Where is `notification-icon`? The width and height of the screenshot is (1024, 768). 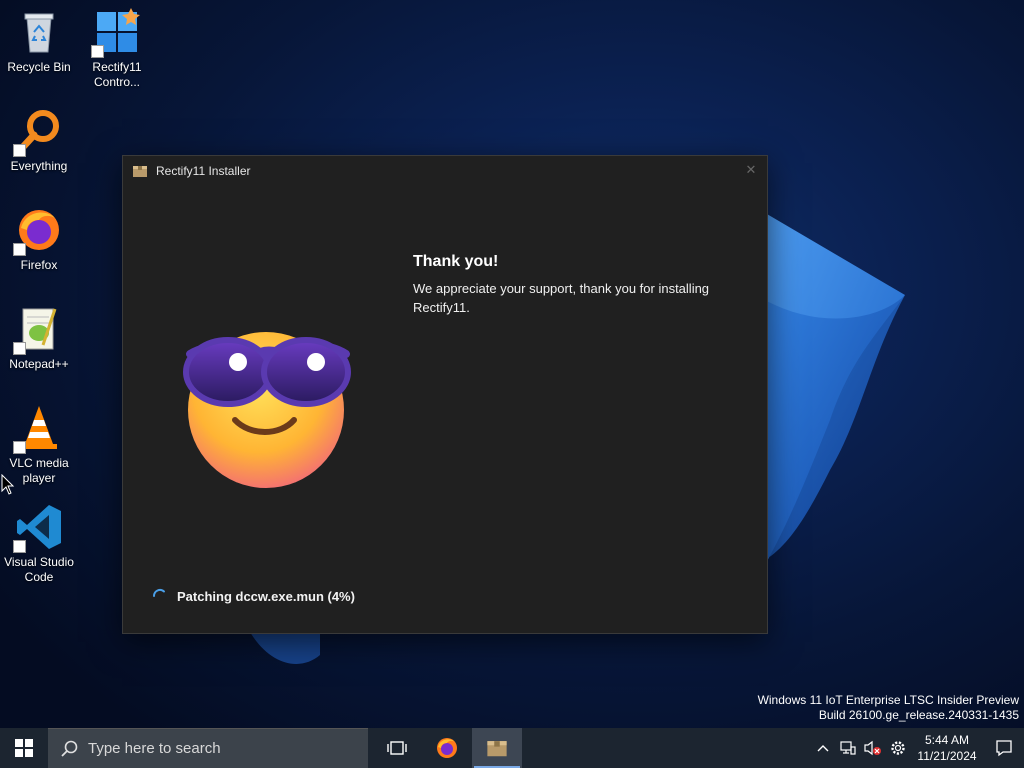
notification-icon is located at coordinates (1004, 748).